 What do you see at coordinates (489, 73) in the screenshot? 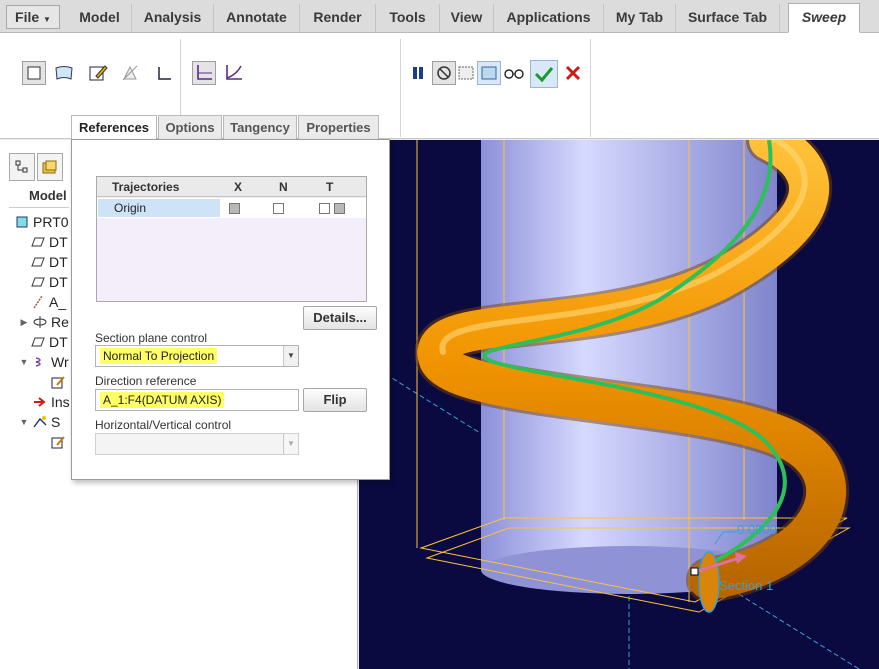
I see `verify-mode-button` at bounding box center [489, 73].